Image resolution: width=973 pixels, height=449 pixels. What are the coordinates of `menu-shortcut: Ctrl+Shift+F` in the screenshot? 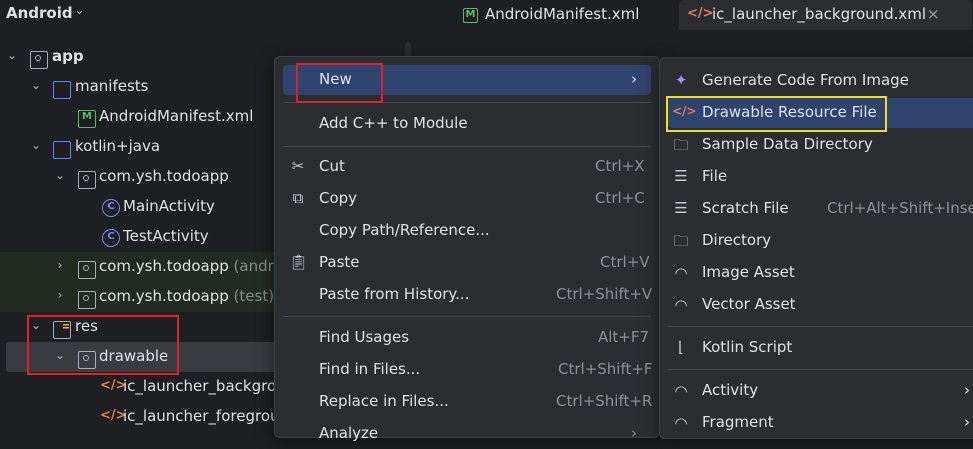 It's located at (605, 369).